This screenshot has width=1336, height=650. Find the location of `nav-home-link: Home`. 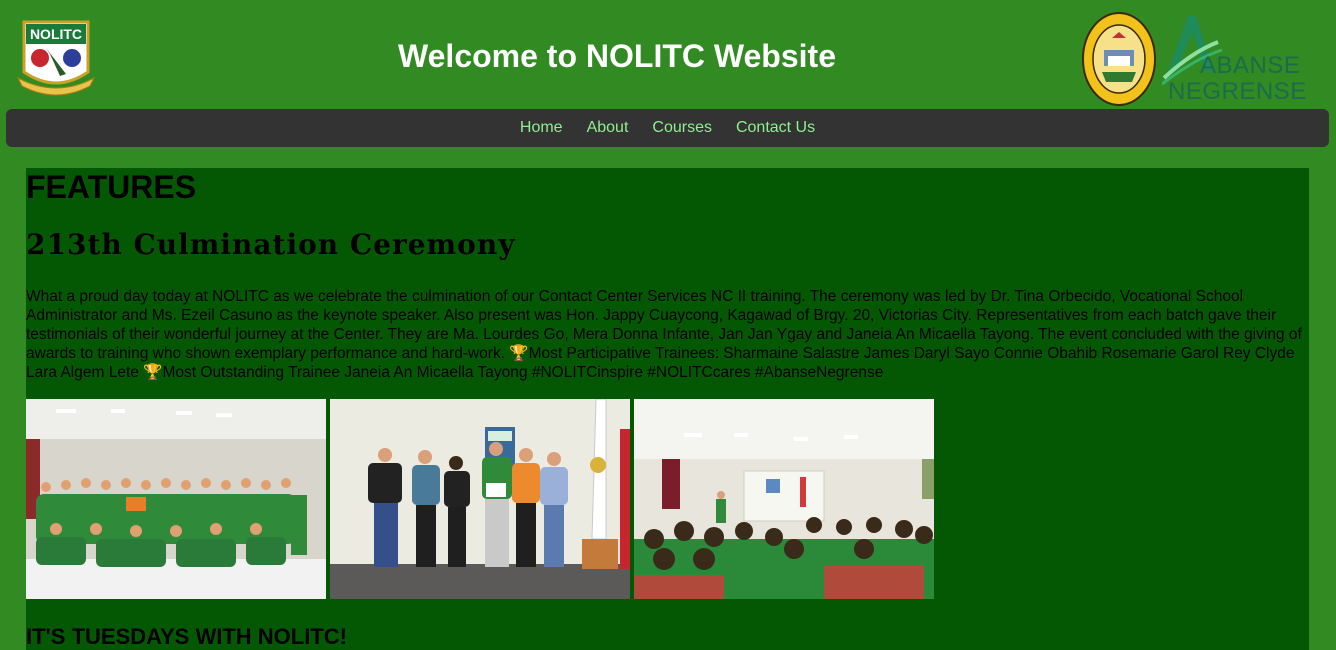

nav-home-link: Home is located at coordinates (541, 128).